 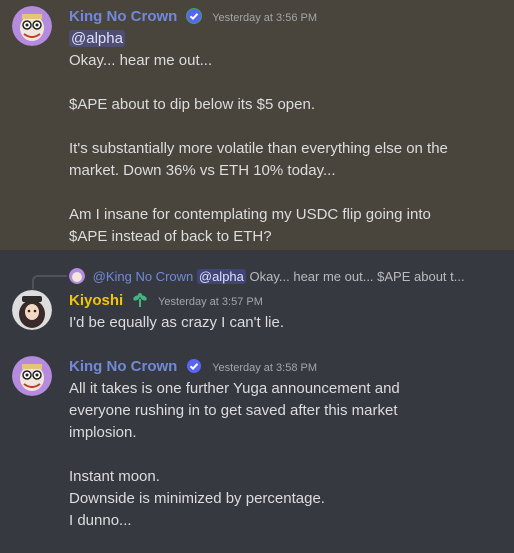 I want to click on username: Kiyoshi, so click(x=96, y=300).